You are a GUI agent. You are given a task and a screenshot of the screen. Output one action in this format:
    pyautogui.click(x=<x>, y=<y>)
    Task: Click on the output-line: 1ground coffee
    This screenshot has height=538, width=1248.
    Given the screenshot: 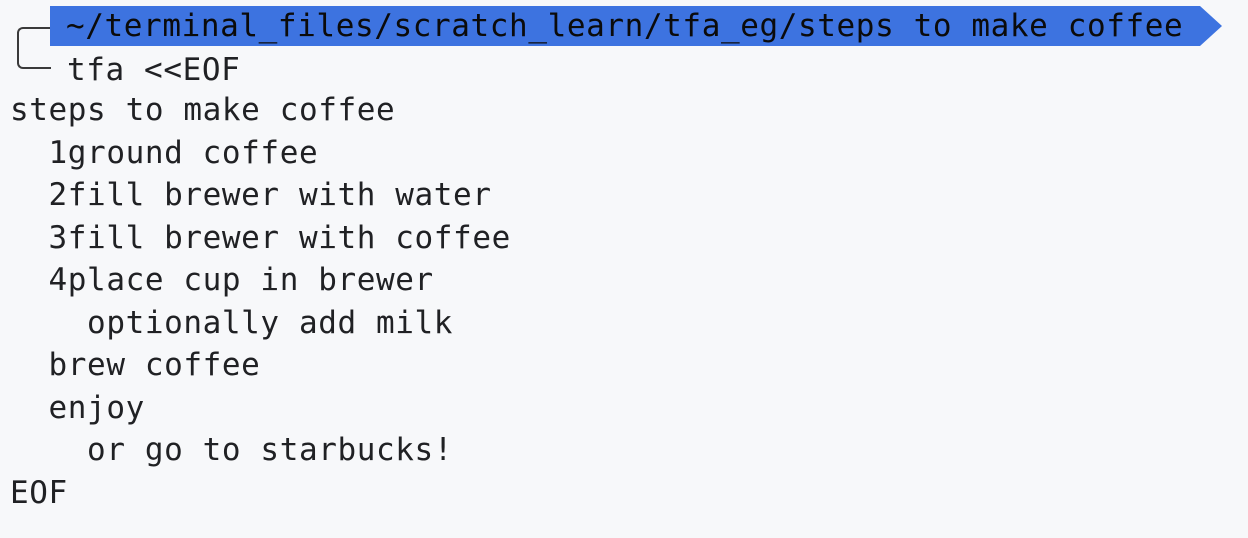 What is the action you would take?
    pyautogui.click(x=164, y=153)
    